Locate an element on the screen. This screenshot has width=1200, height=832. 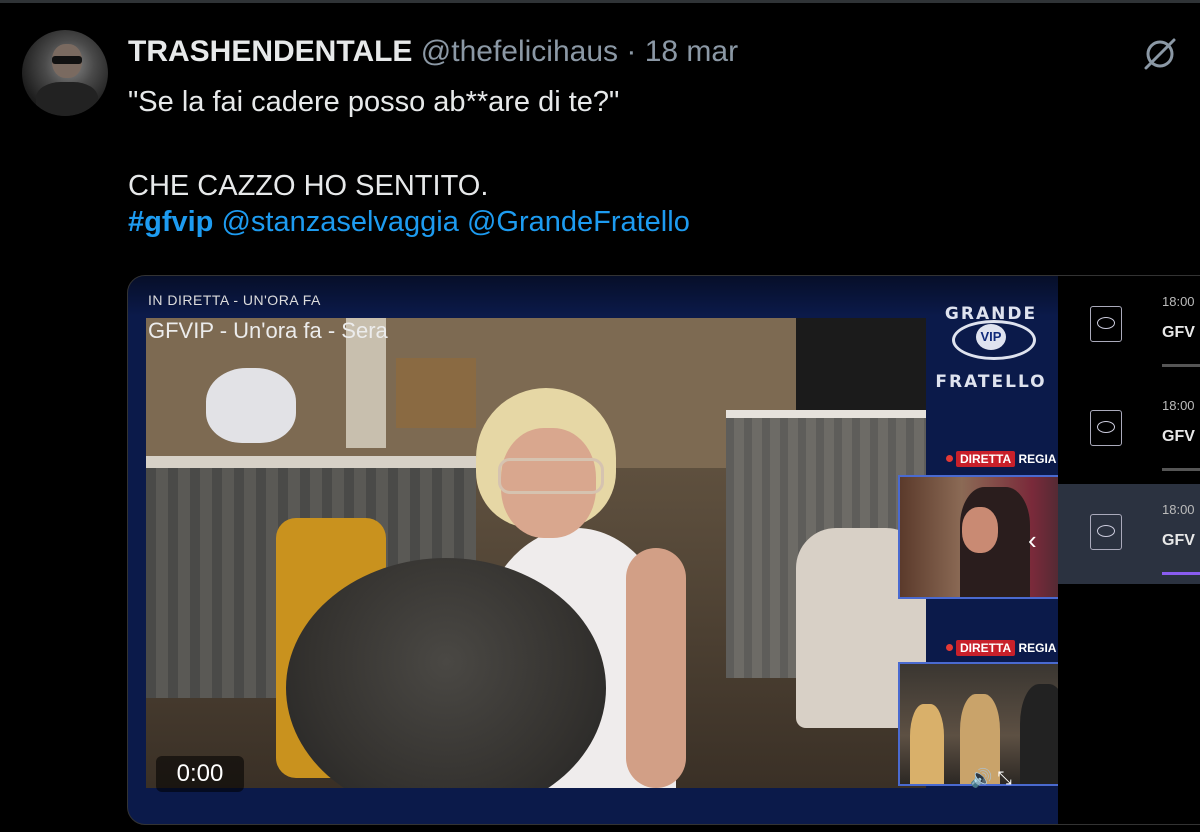
slash-circle-icon is located at coordinates (1160, 54).